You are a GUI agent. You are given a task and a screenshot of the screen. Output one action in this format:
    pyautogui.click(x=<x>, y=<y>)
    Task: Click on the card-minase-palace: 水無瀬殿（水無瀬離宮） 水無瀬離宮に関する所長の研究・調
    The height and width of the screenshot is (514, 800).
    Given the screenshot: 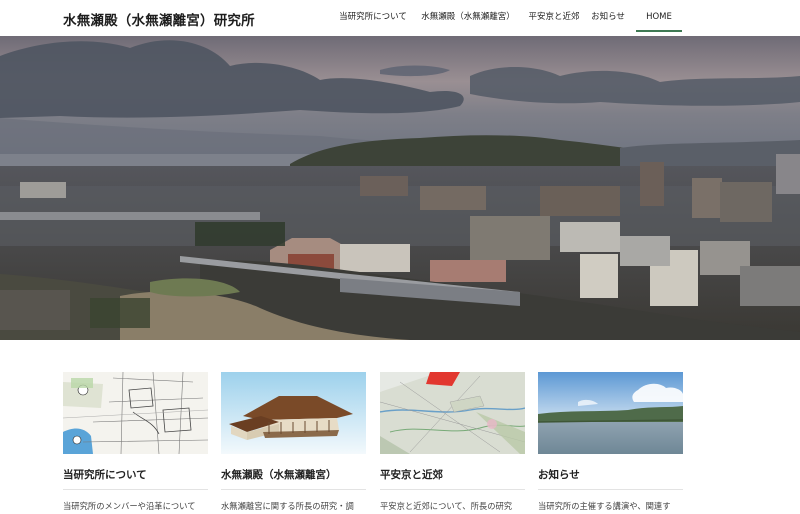 What is the action you would take?
    pyautogui.click(x=293, y=443)
    